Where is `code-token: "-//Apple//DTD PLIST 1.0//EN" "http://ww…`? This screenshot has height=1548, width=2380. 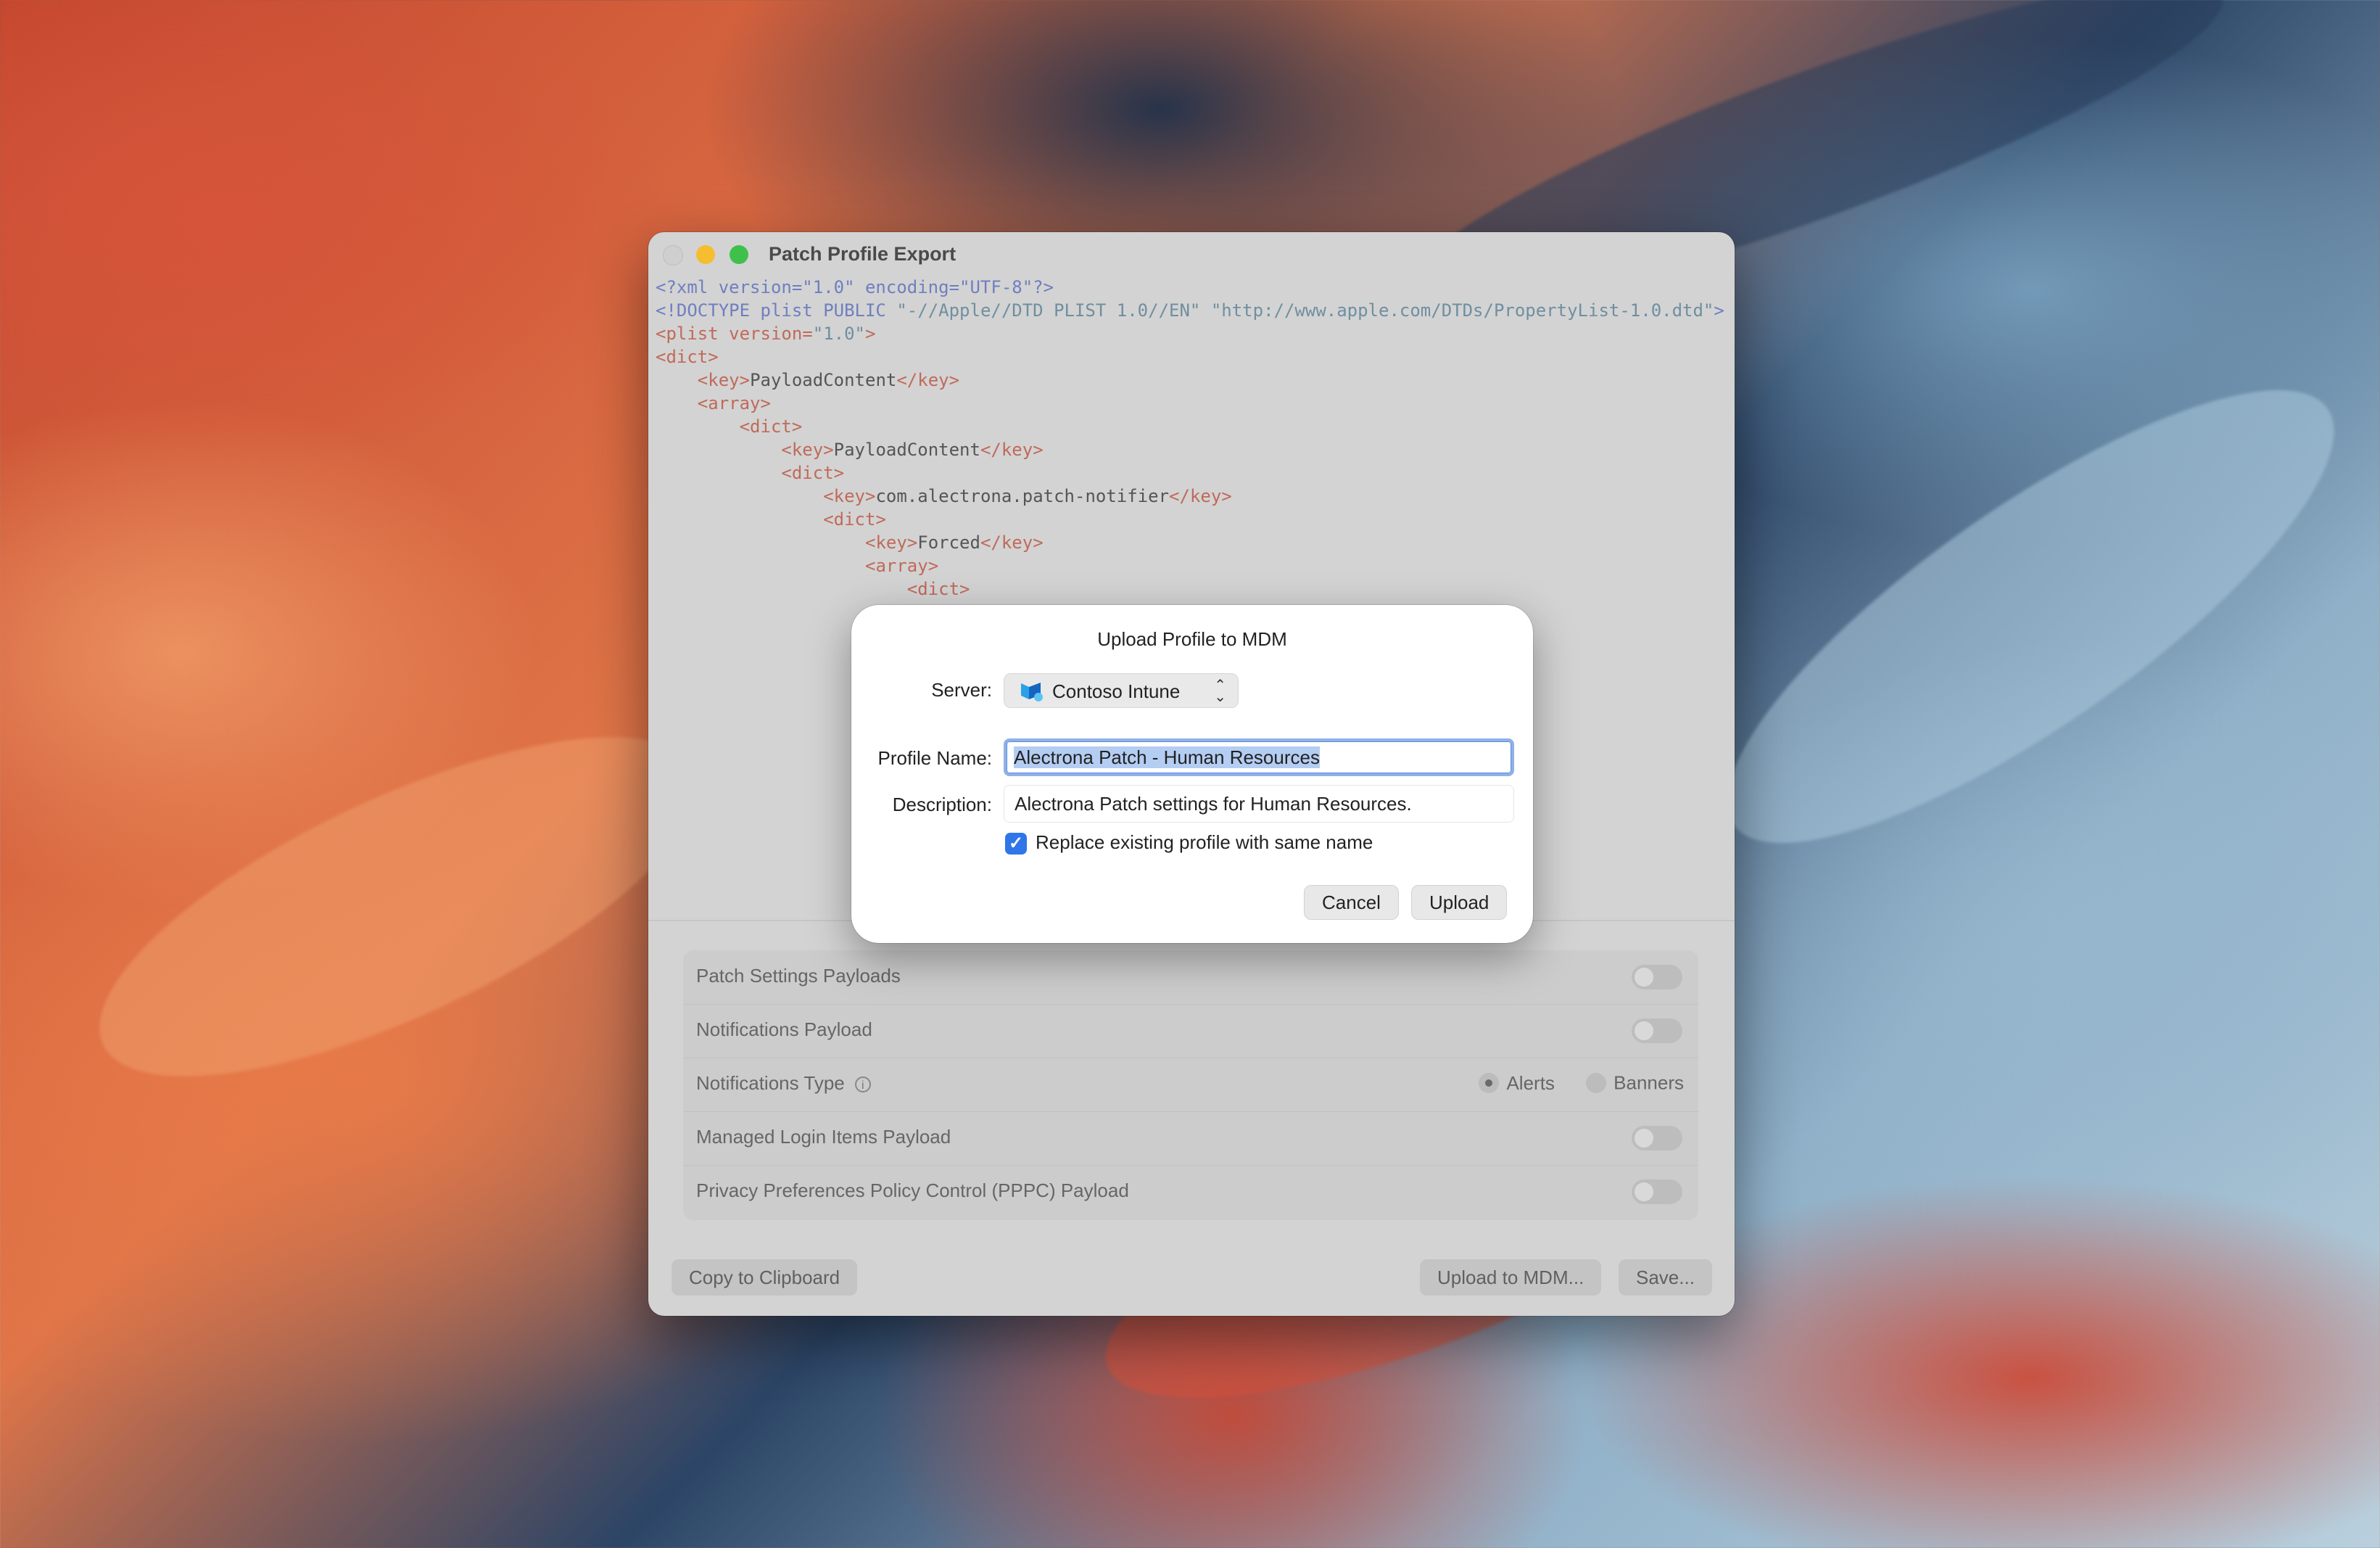
code-token: "-//Apple//DTD PLIST 1.0//EN" "http://ww… is located at coordinates (1305, 311).